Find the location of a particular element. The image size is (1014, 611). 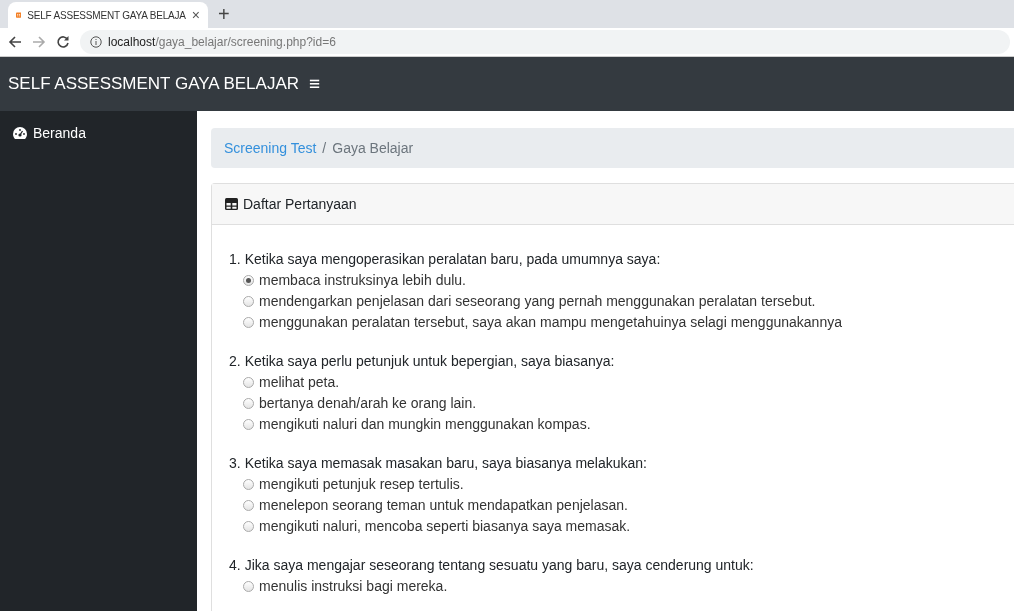

back-icon is located at coordinates (15, 42).